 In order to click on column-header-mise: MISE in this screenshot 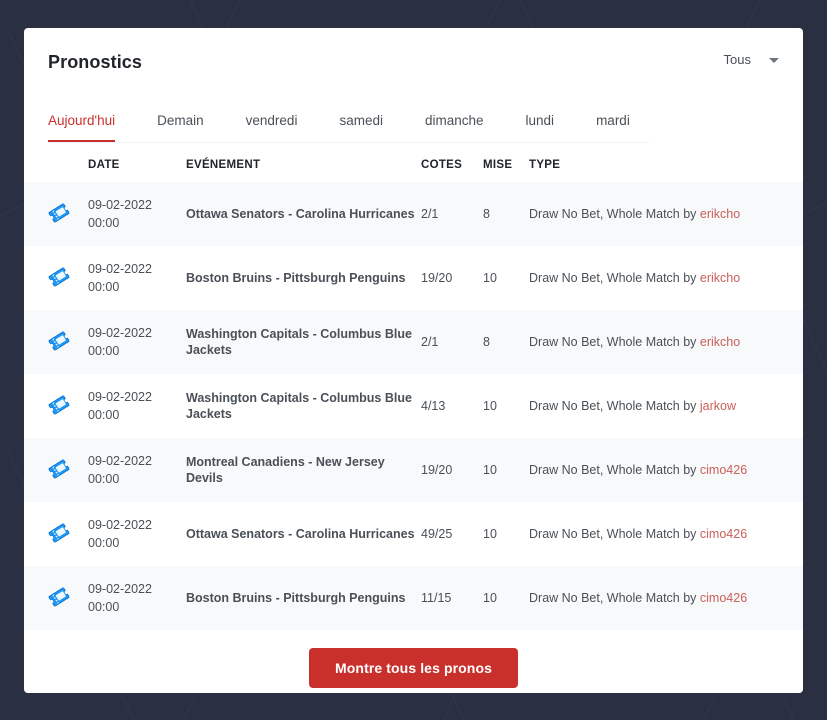, I will do `click(506, 162)`.